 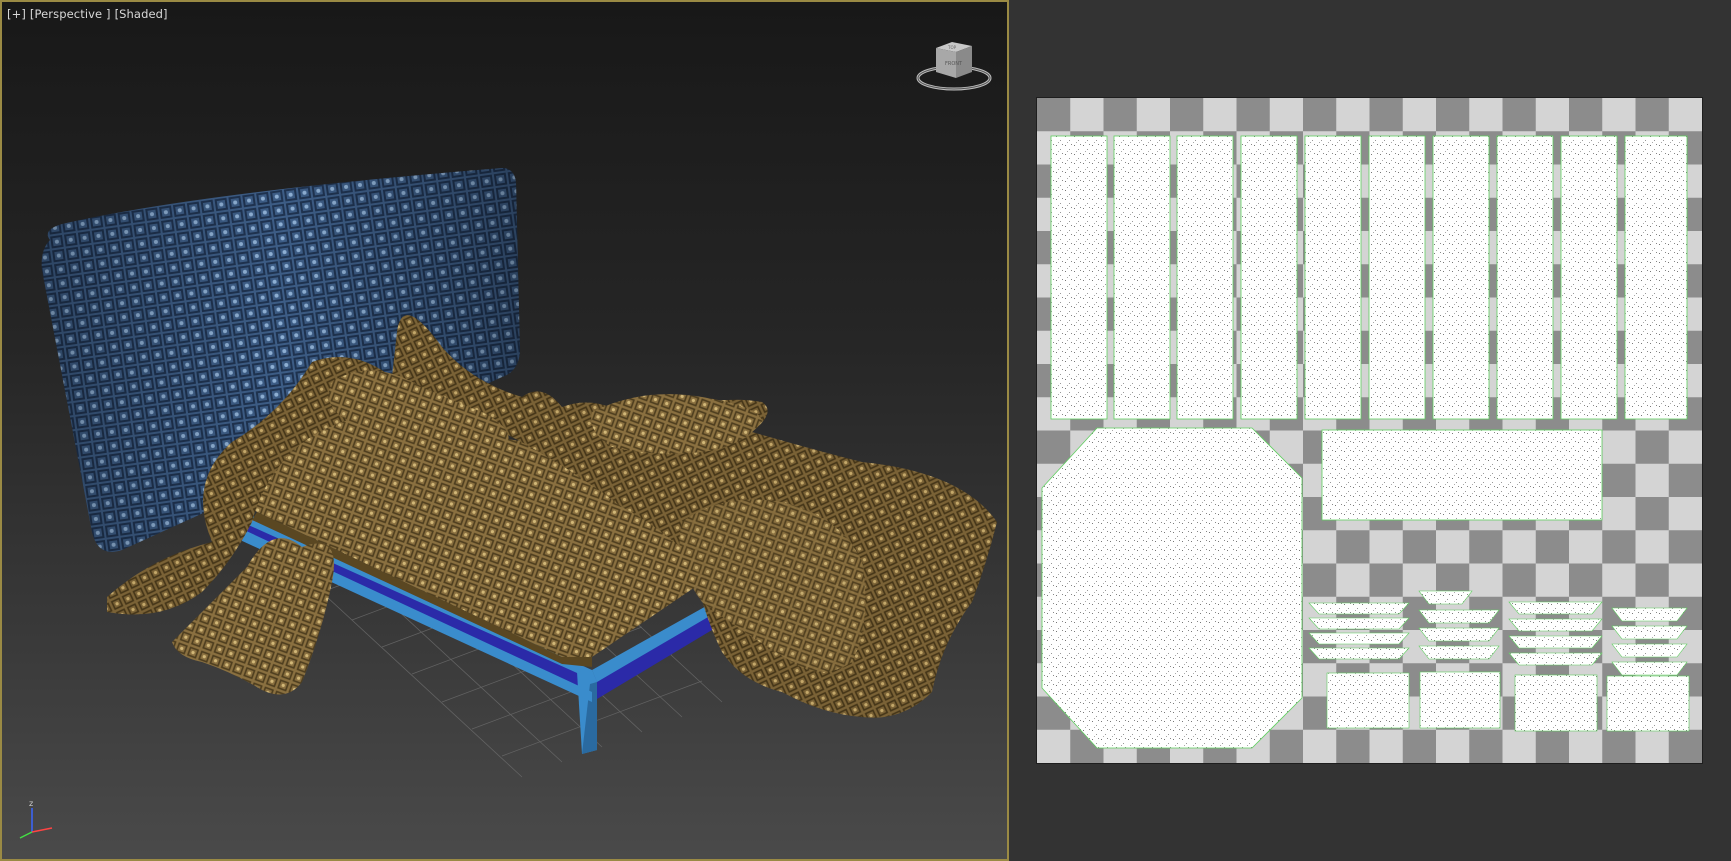 I want to click on axis-z-label: z, so click(x=31, y=803).